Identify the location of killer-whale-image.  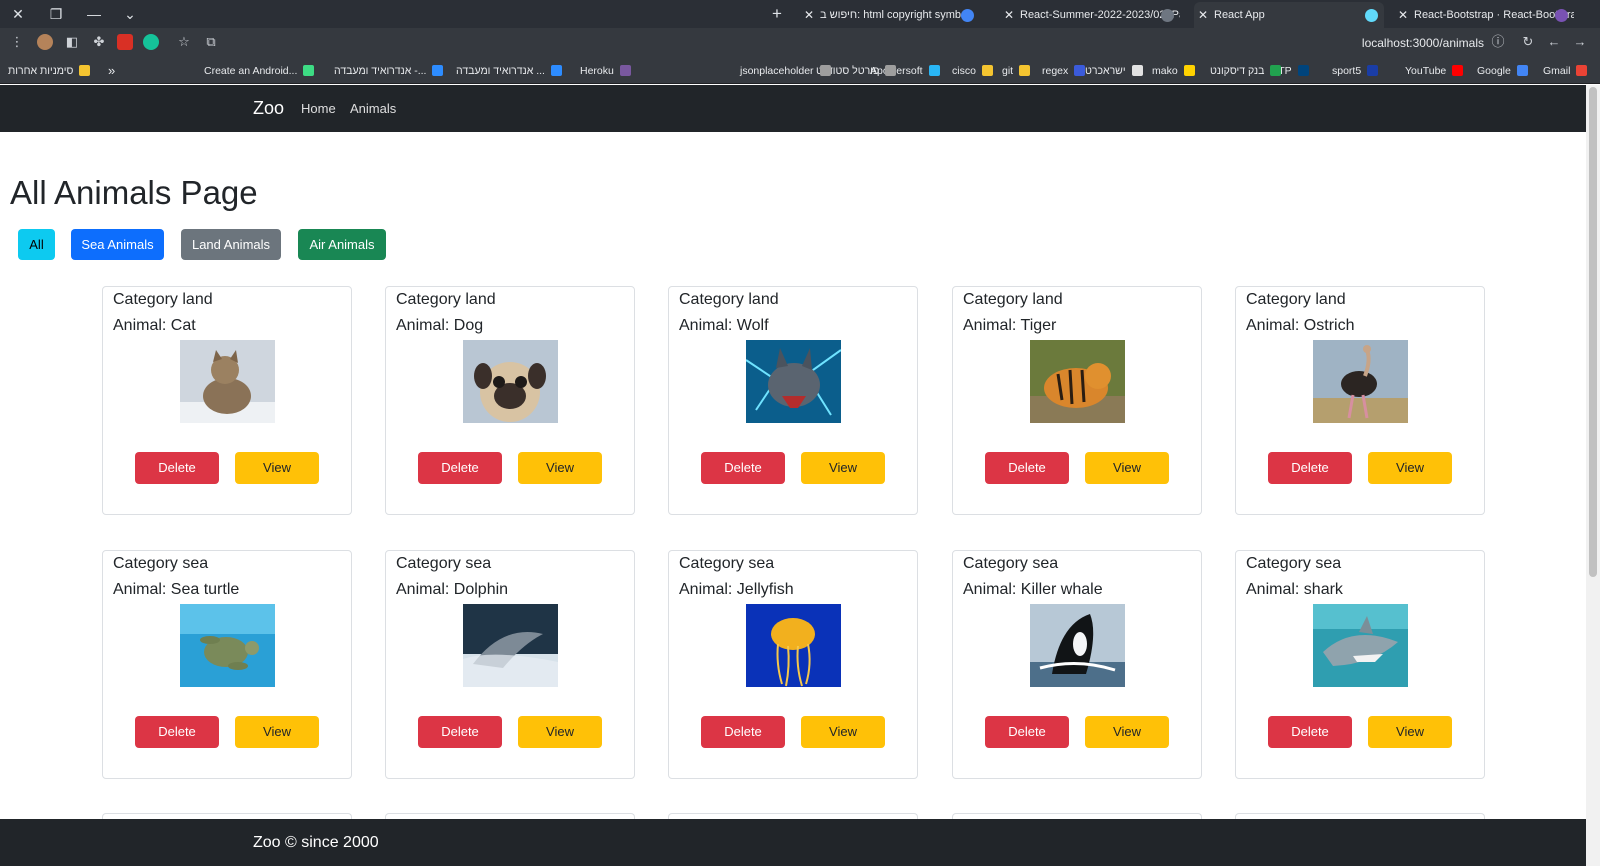
(1077, 645).